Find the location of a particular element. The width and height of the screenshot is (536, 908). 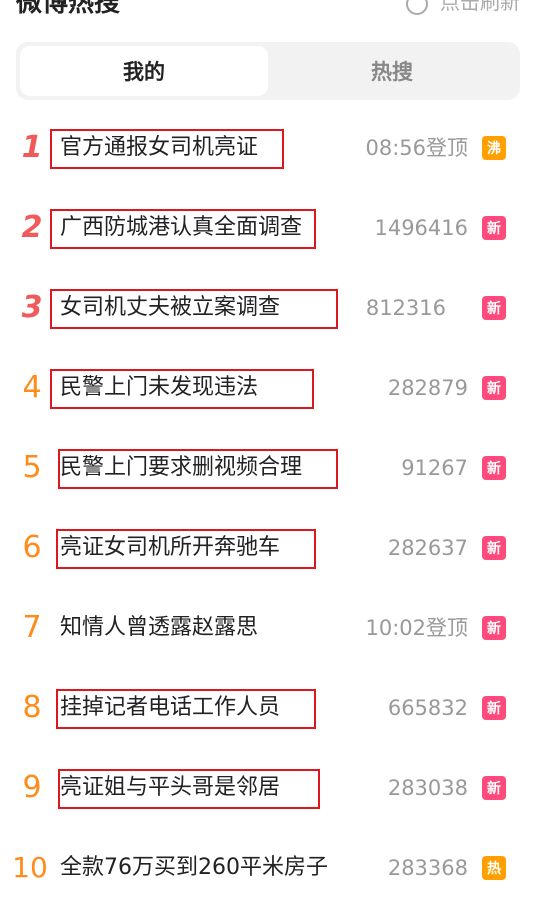

list-item: 8 挂掉记者电话工作人员 665832 新 is located at coordinates (268, 708).